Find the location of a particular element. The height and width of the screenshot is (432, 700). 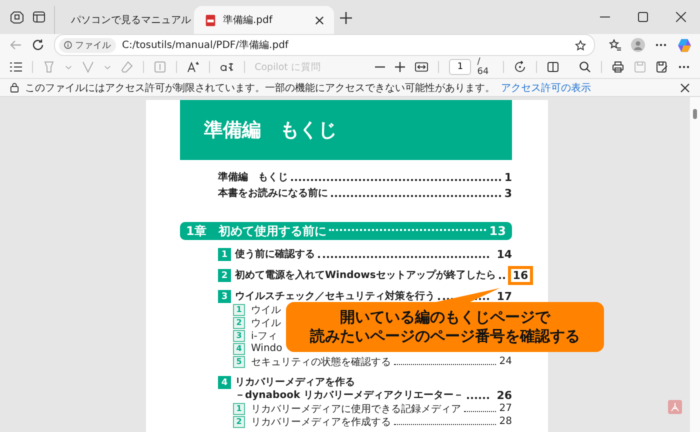

section-title: 初めて電源を入れてWindowsセットアップが終了したら is located at coordinates (365, 275).